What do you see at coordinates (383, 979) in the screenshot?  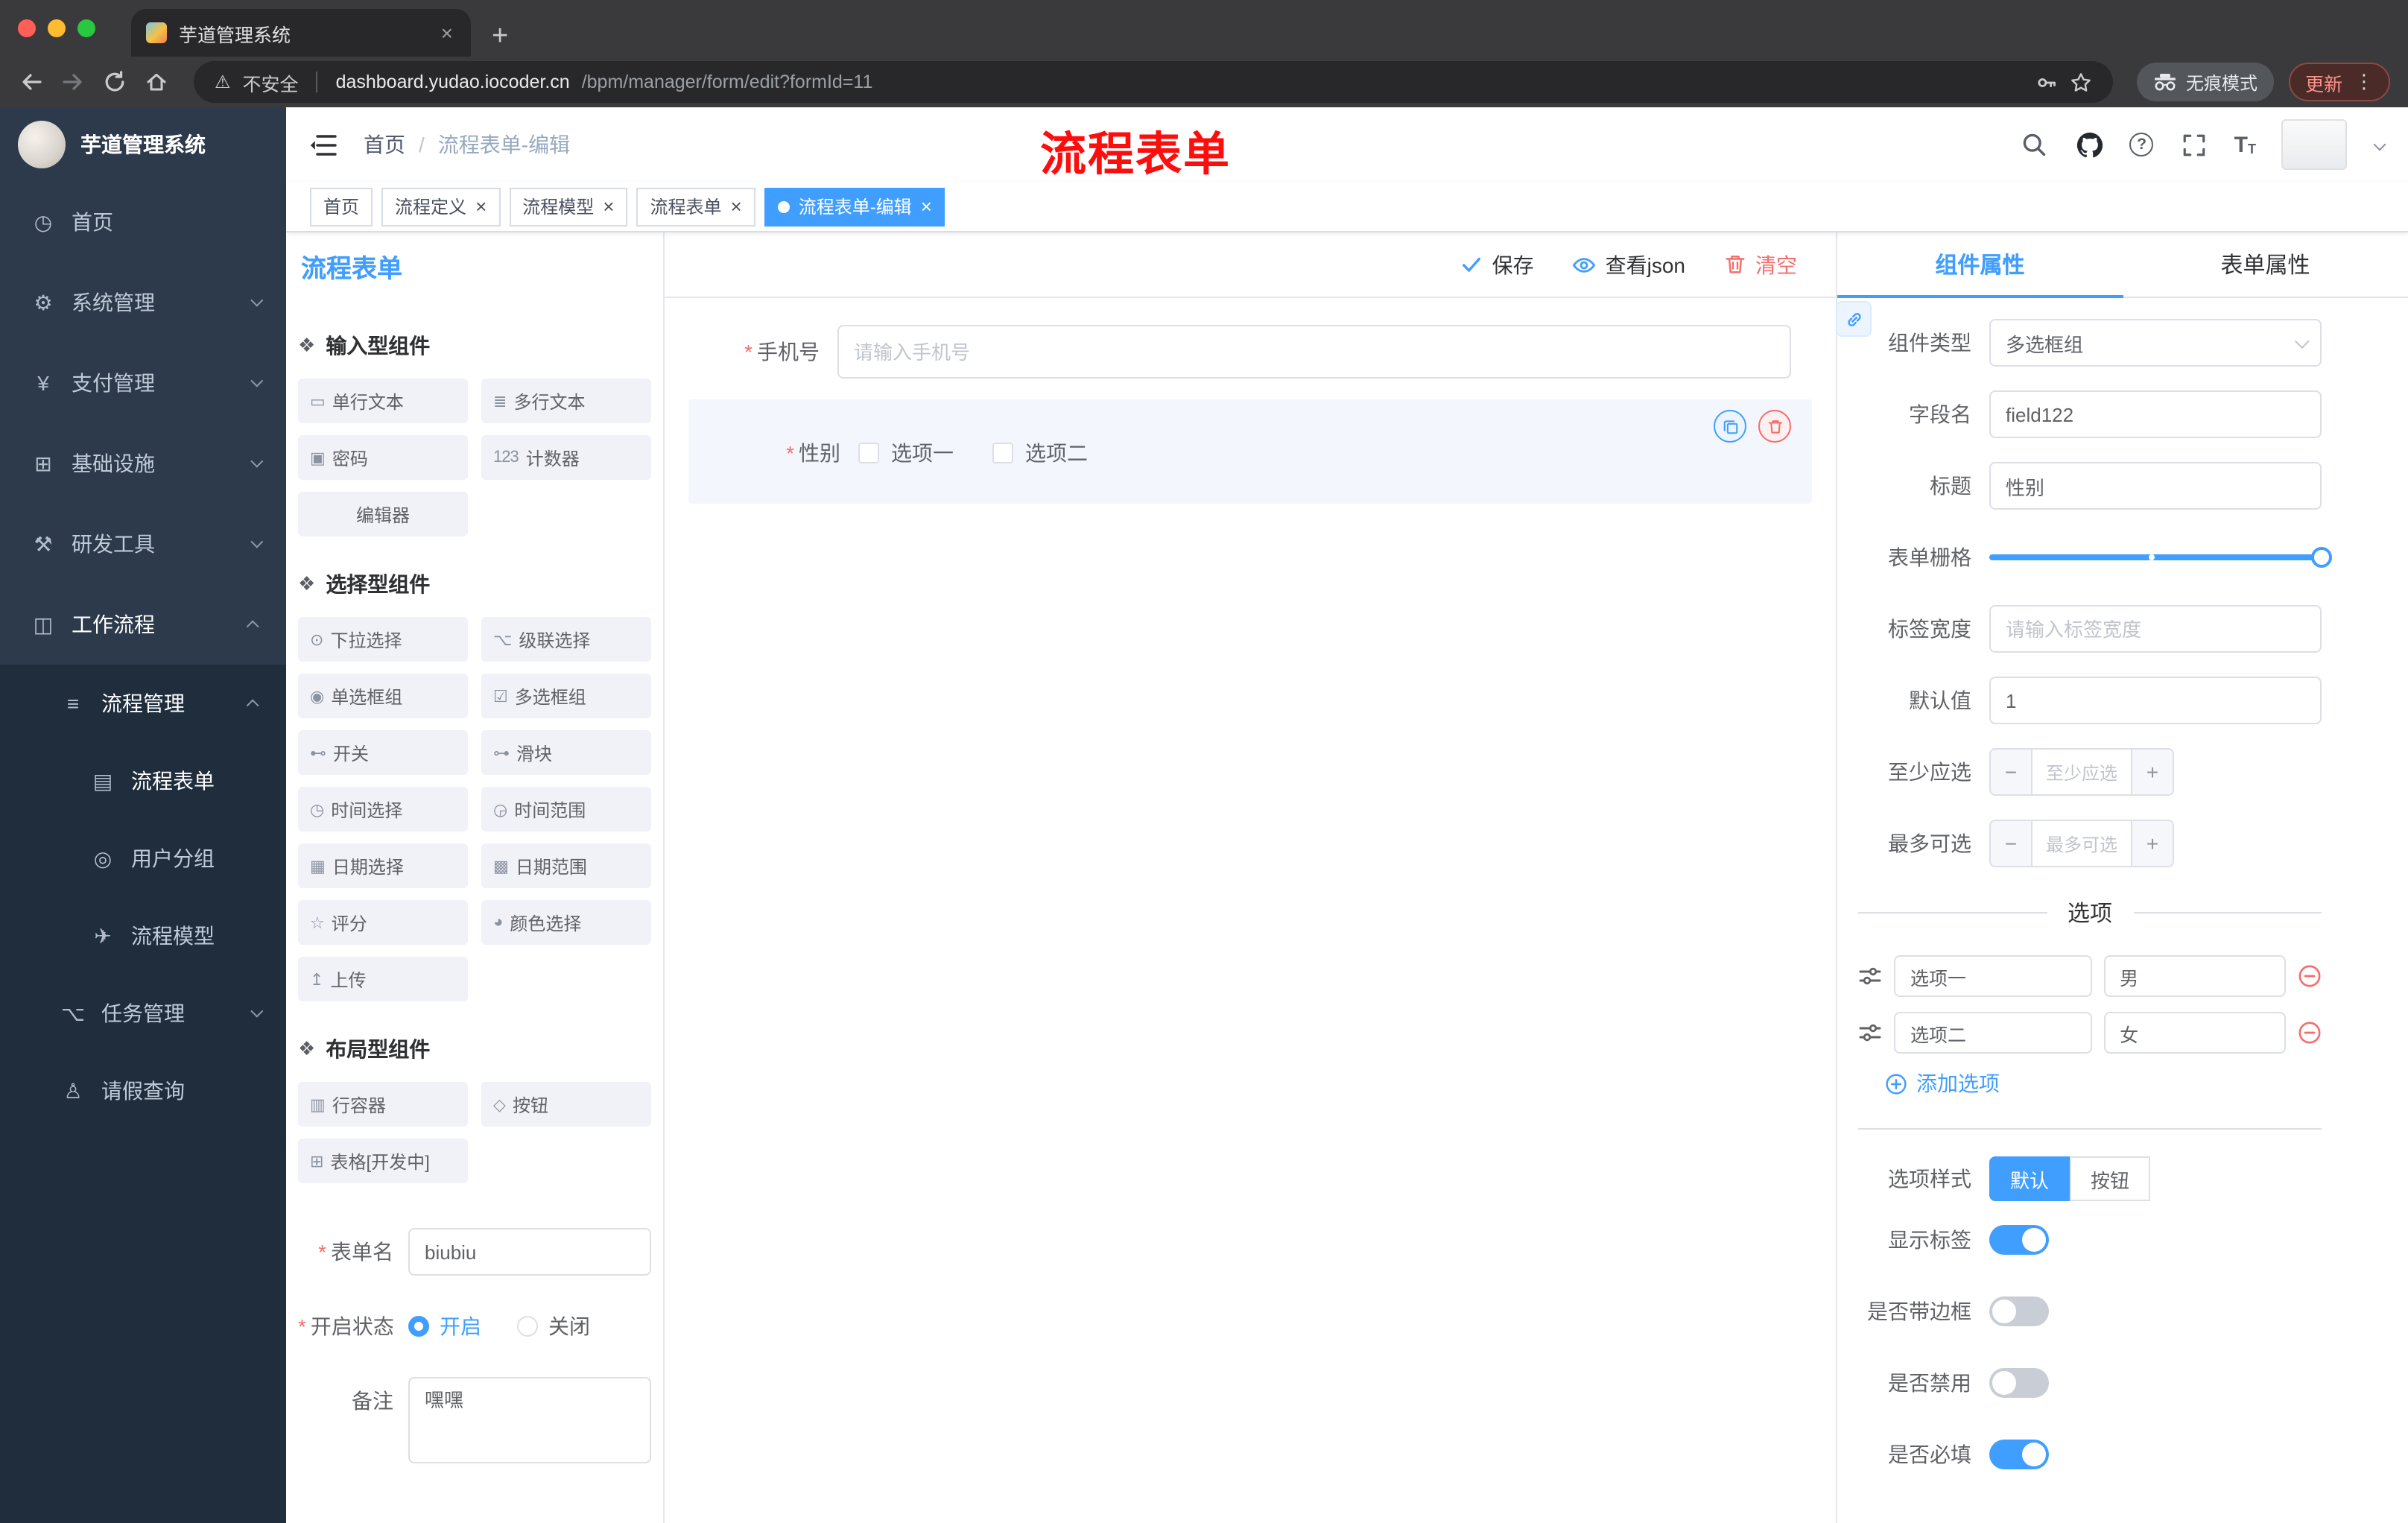 I see `component-item: ↥ 上传` at bounding box center [383, 979].